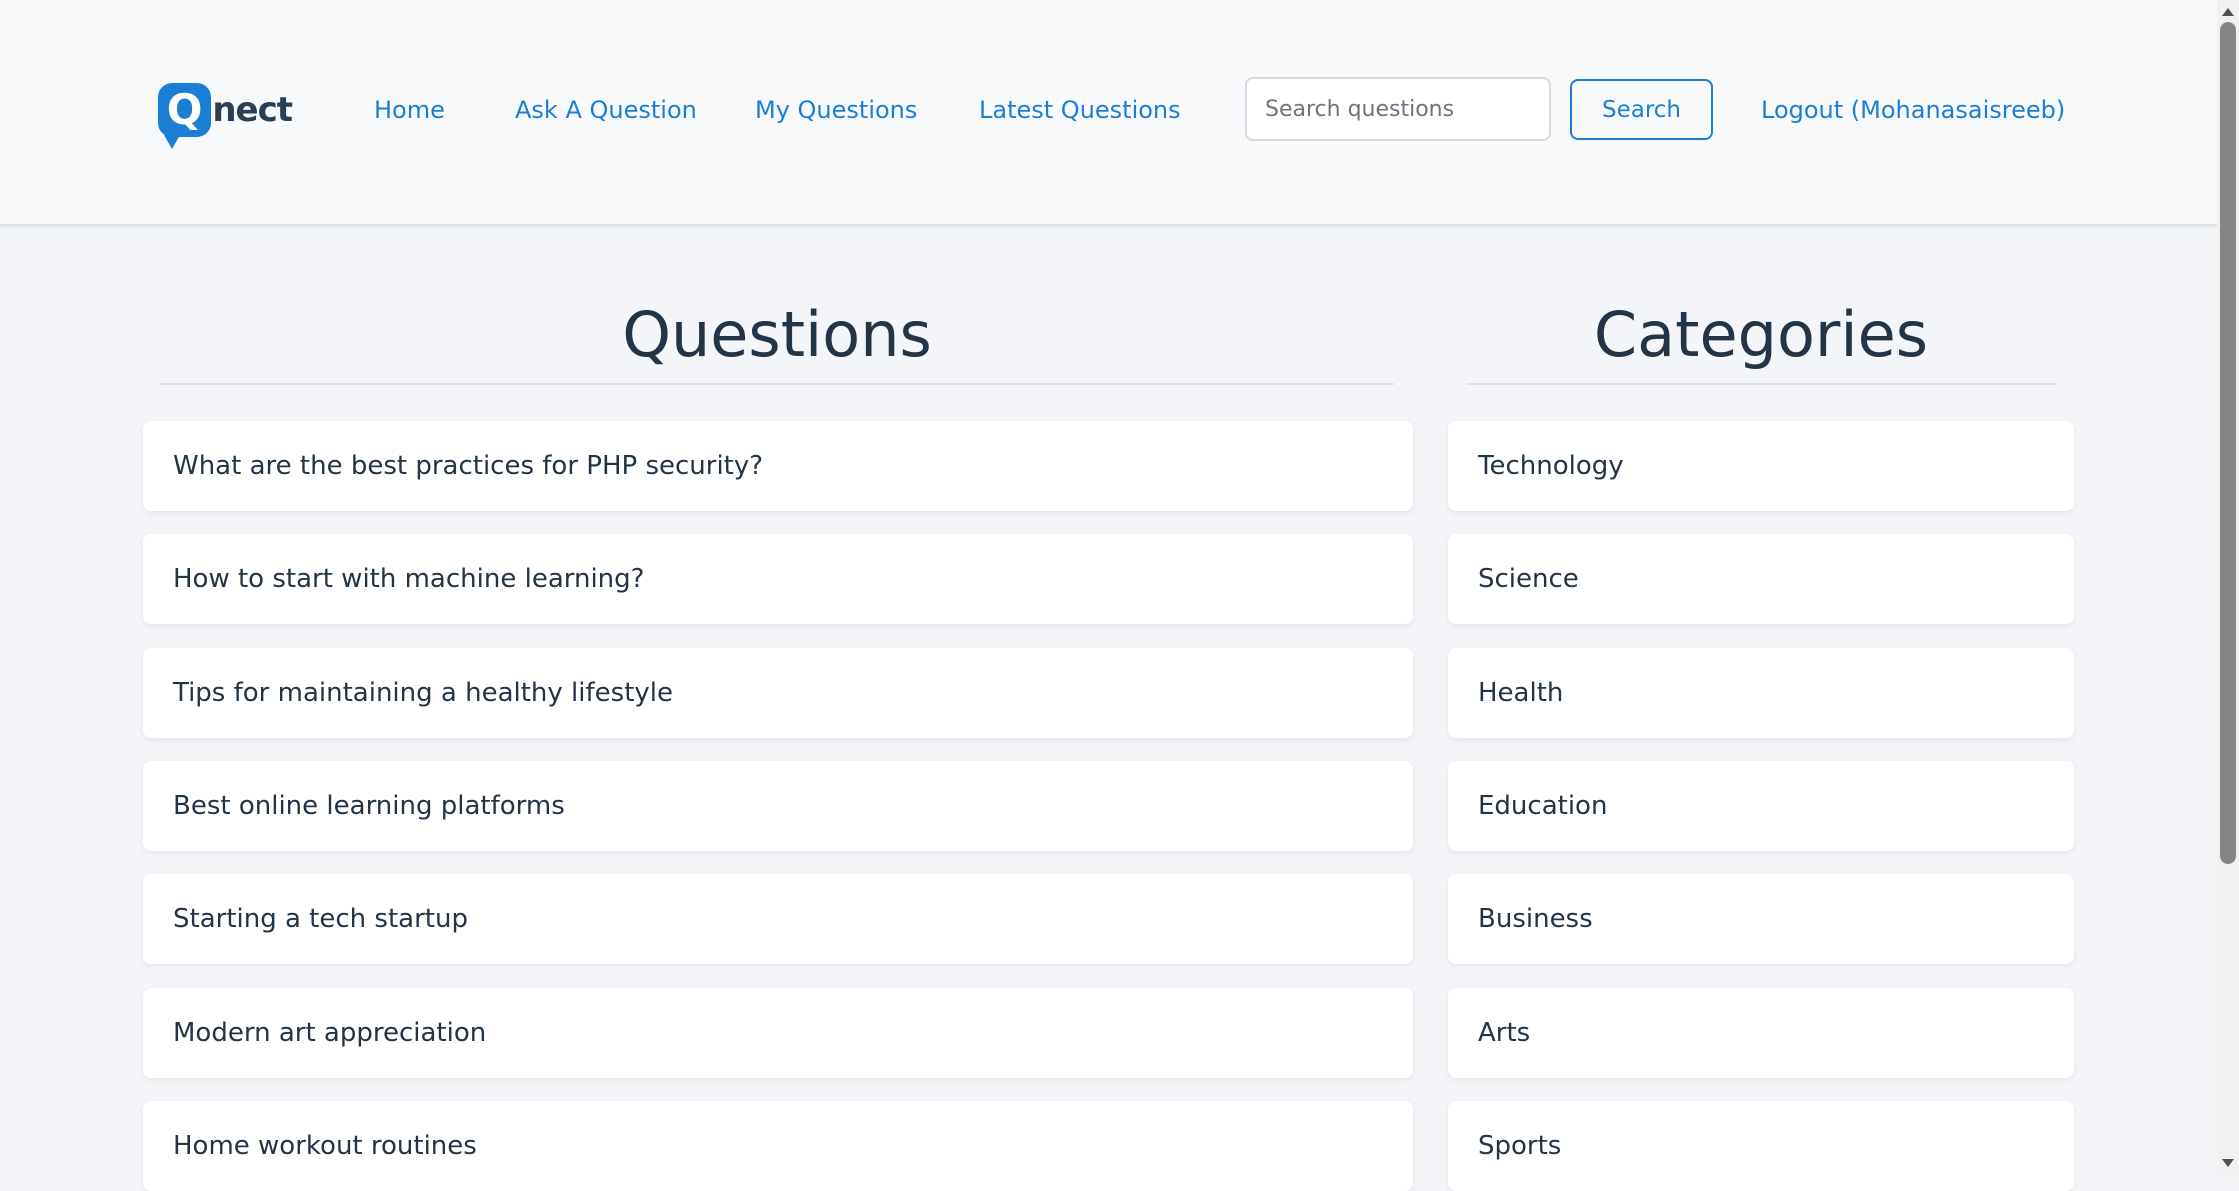 This screenshot has height=1191, width=2239. Describe the element at coordinates (1398, 109) in the screenshot. I see `search-input` at that location.